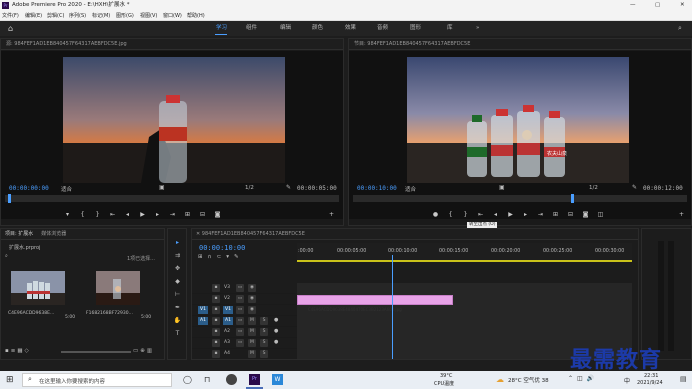 Image resolution: width=692 pixels, height=389 pixels. What do you see at coordinates (465, 214) in the screenshot?
I see `program-mark-out-icon: }` at bounding box center [465, 214].